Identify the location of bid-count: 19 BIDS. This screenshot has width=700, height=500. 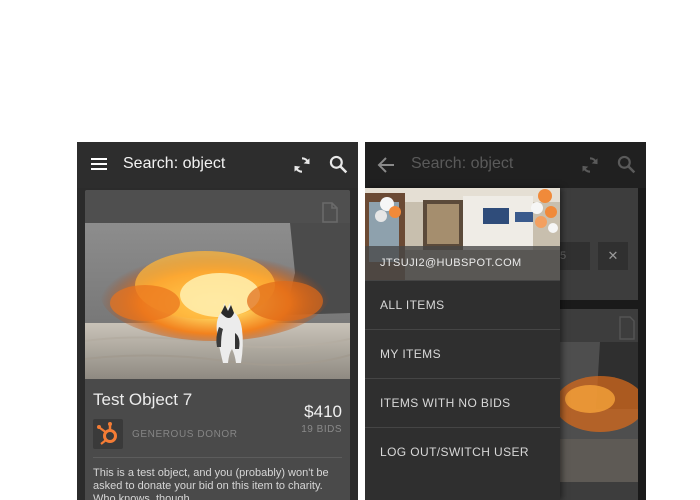
(321, 429).